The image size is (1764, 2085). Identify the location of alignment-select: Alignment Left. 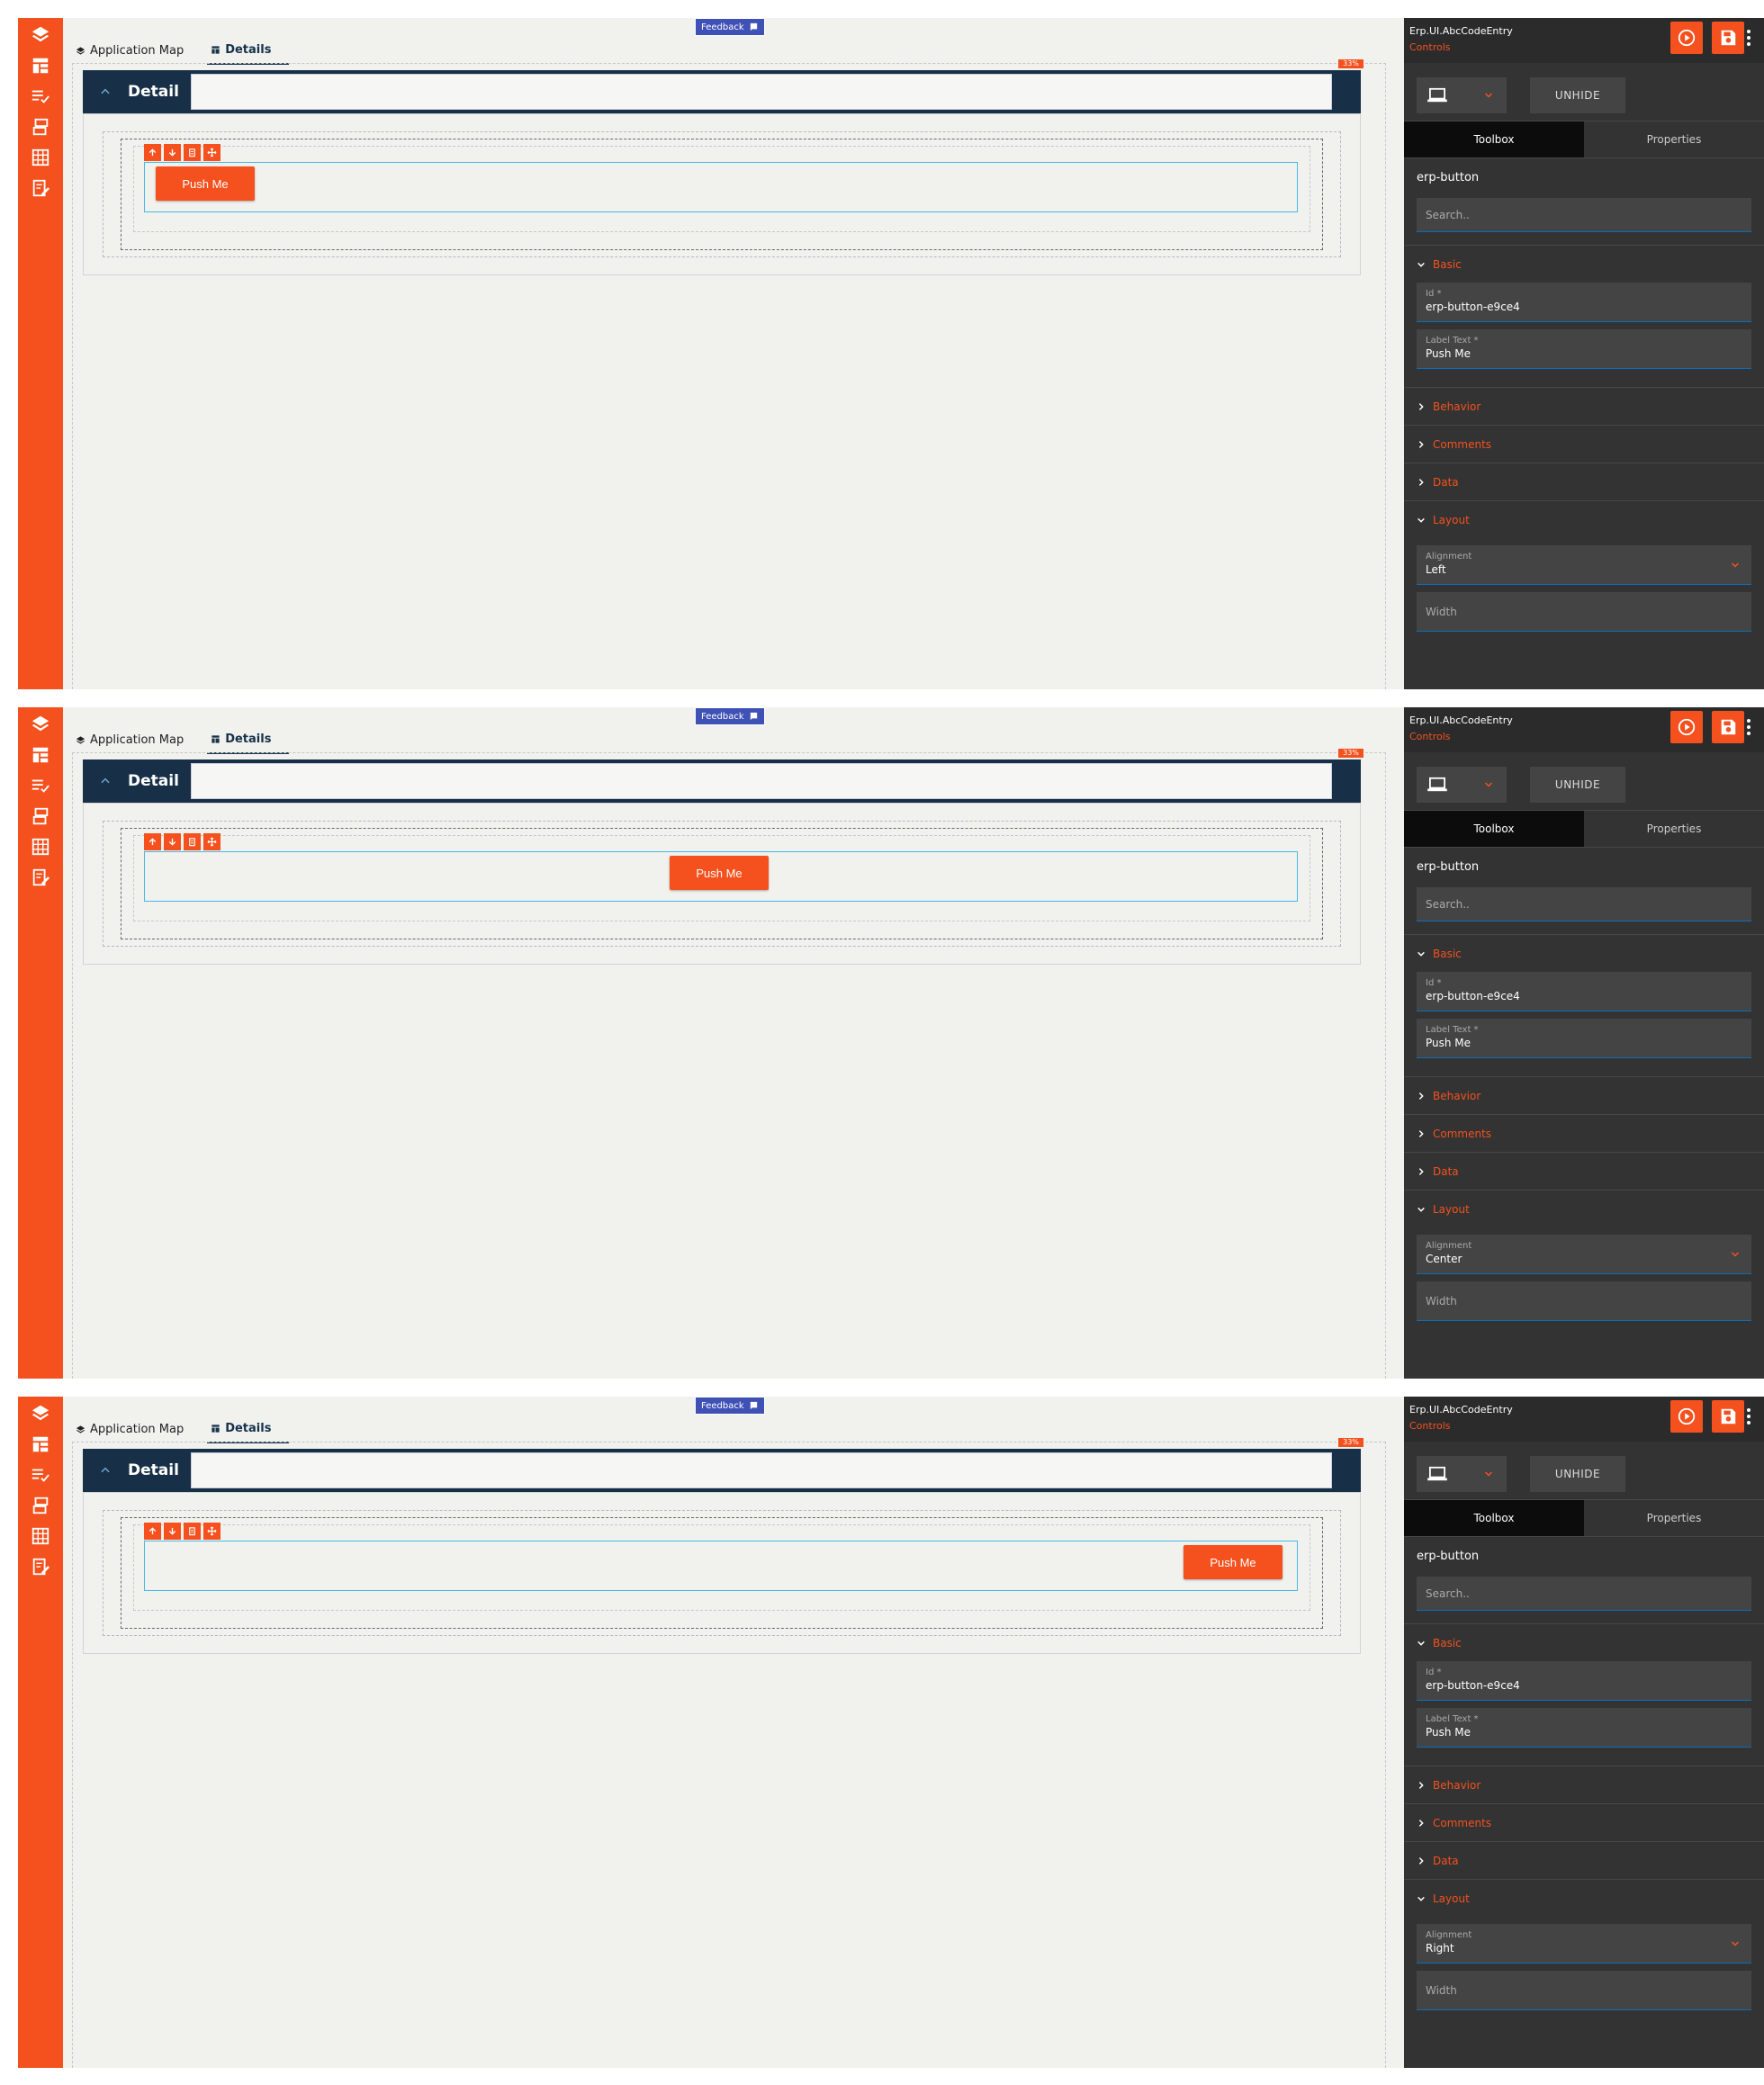
(1584, 565).